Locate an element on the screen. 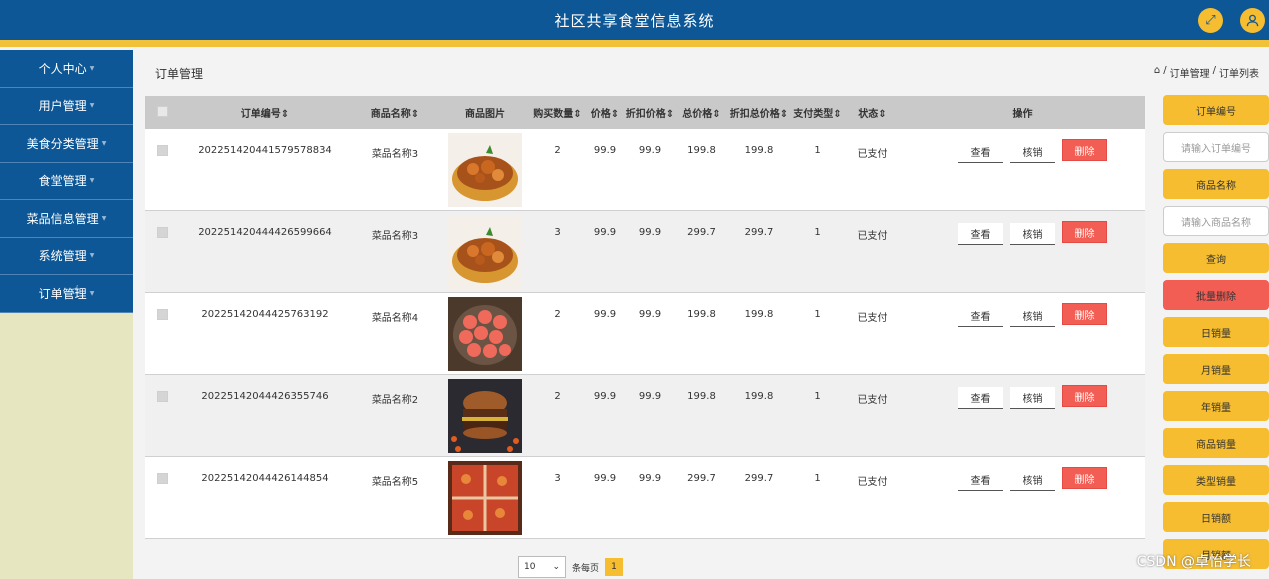  chevron-down-icon: ⌄ is located at coordinates (556, 567).